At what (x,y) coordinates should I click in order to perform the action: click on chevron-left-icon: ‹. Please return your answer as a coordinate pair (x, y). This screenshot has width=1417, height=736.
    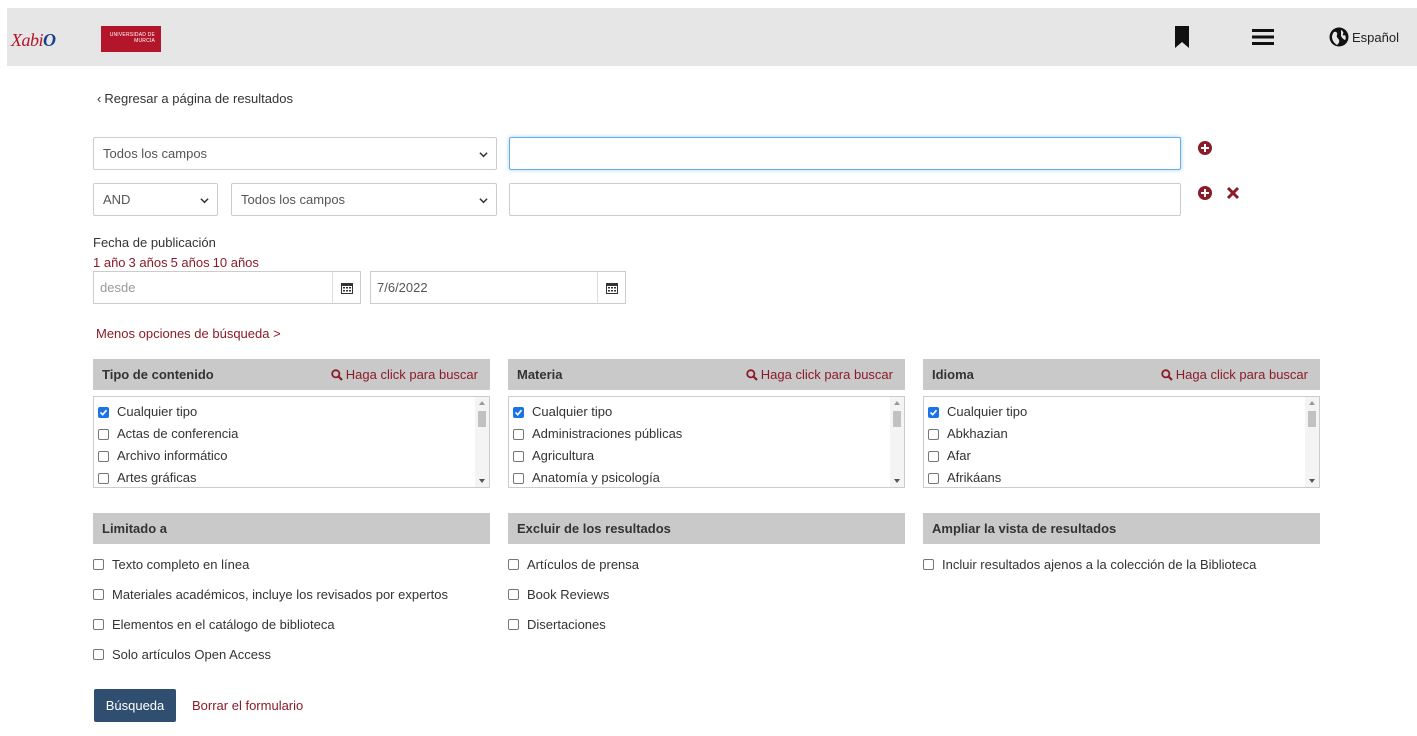
    Looking at the image, I should click on (99, 98).